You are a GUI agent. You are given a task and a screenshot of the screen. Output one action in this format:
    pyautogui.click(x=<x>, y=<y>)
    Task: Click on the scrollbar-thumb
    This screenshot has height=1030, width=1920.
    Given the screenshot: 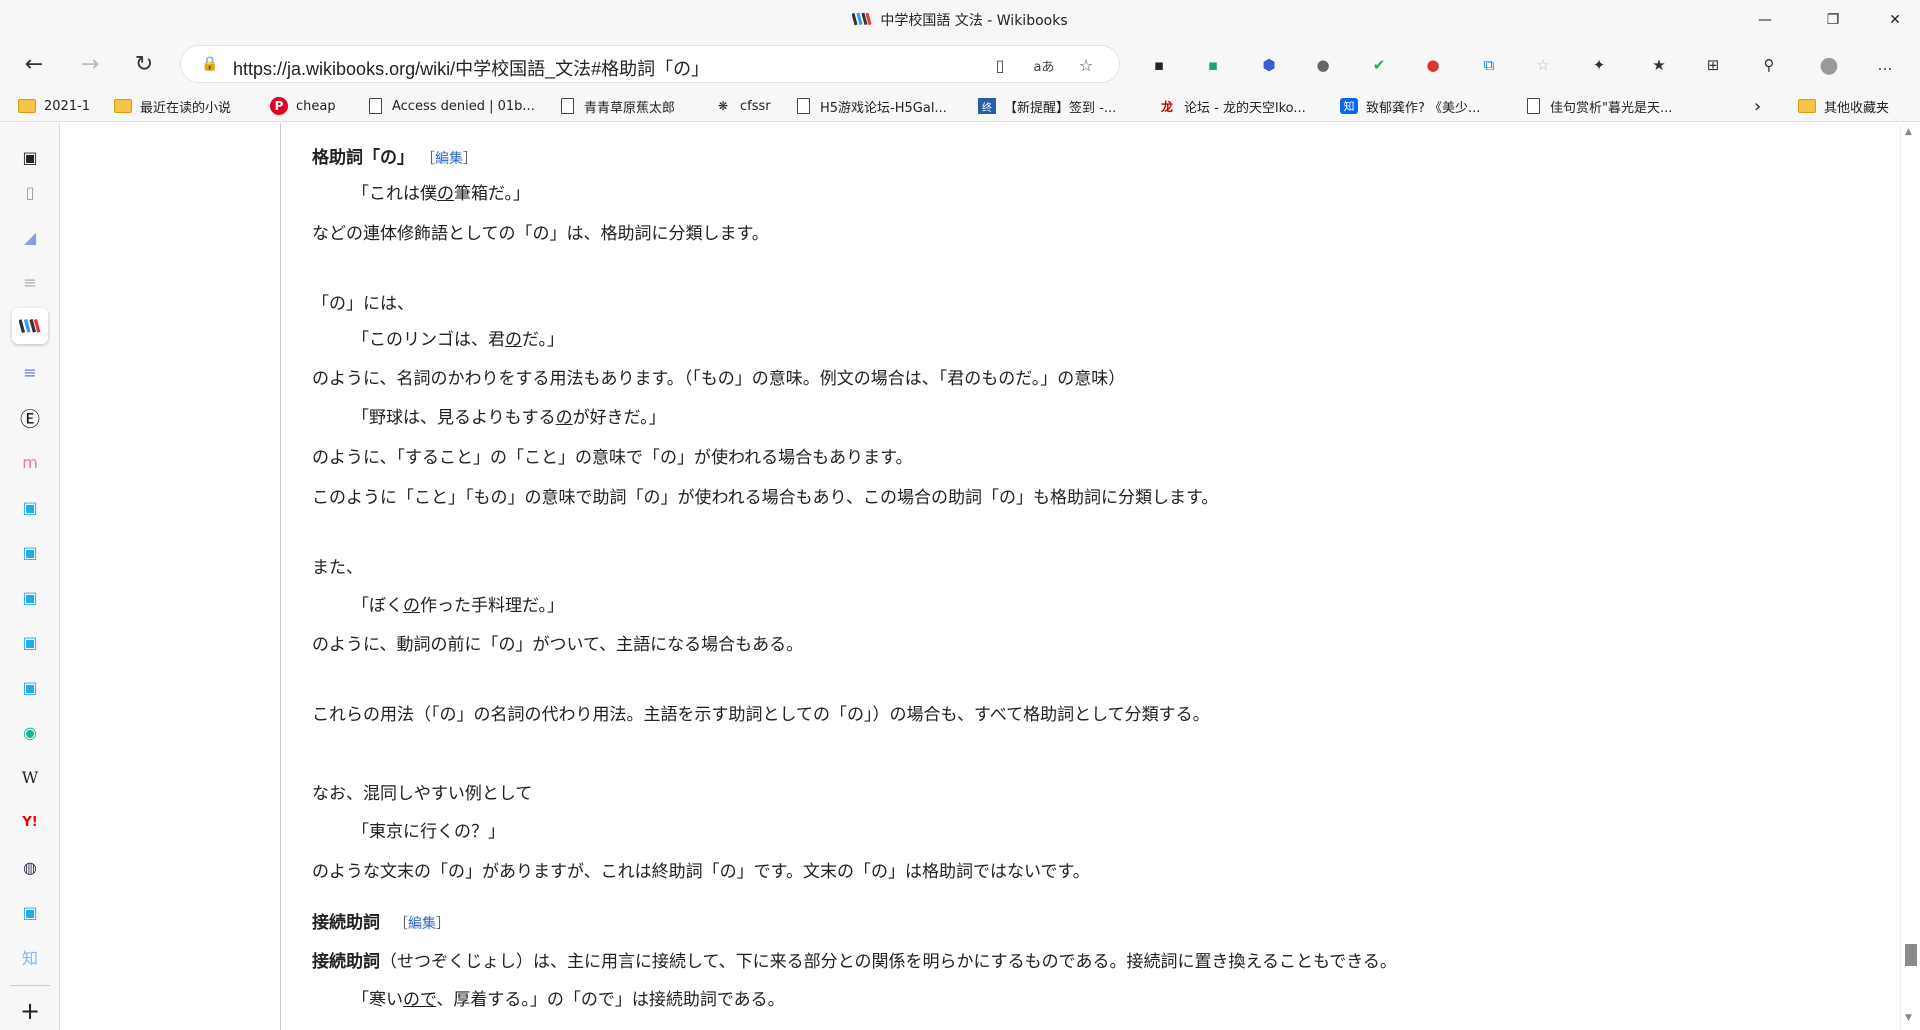 What is the action you would take?
    pyautogui.click(x=1911, y=955)
    